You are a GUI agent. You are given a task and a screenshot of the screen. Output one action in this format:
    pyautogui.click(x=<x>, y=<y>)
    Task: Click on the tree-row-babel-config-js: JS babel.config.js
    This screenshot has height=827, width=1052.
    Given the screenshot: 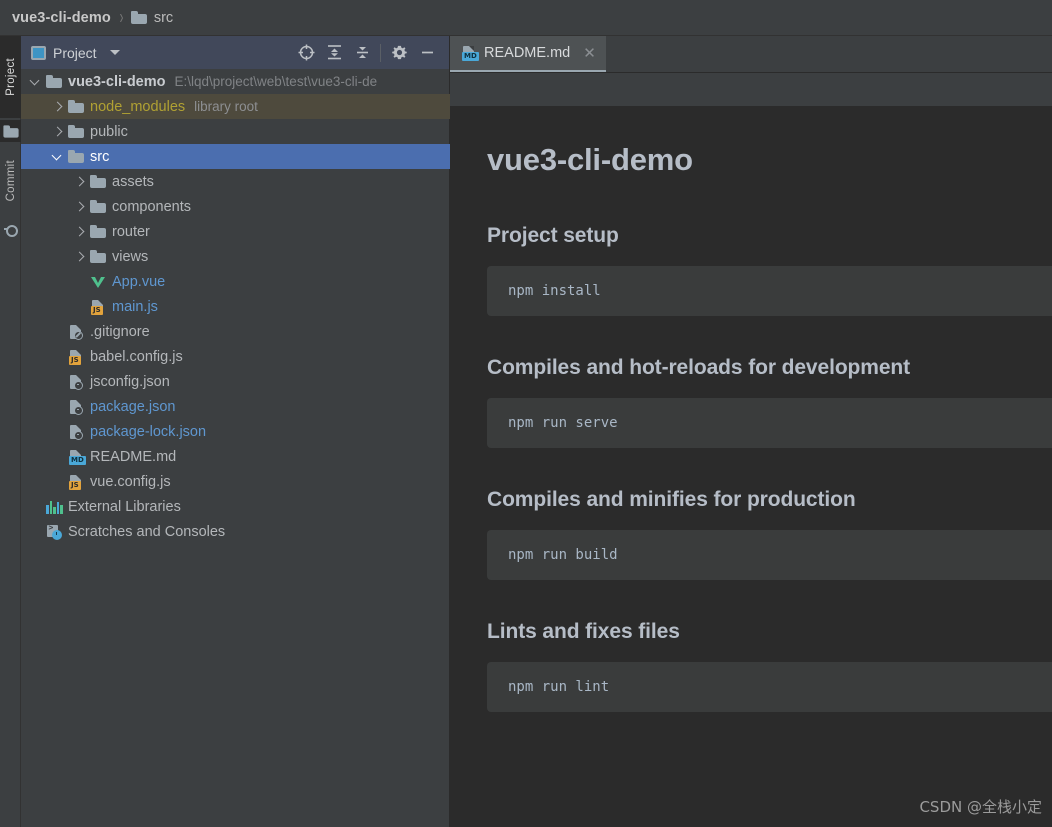 What is the action you would take?
    pyautogui.click(x=235, y=356)
    